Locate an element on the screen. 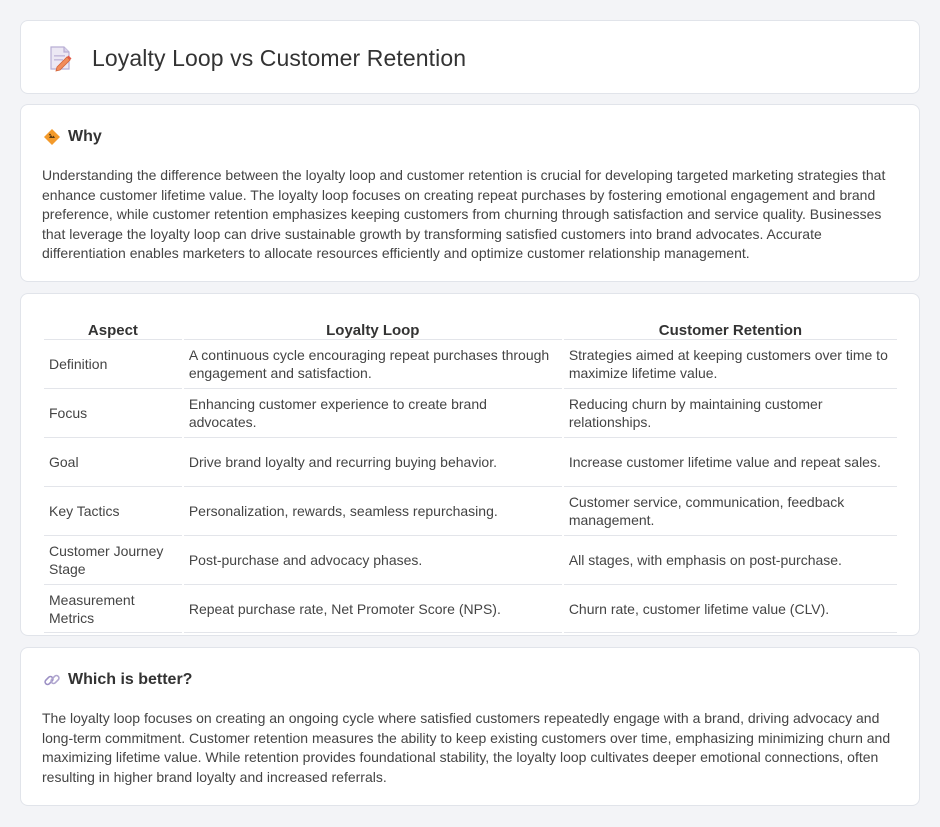  why-title: Why is located at coordinates (85, 136).